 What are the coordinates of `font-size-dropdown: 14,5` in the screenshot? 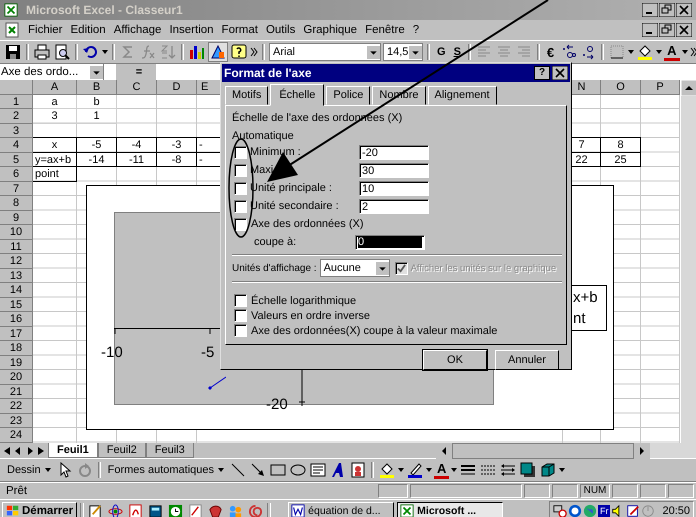 It's located at (403, 52).